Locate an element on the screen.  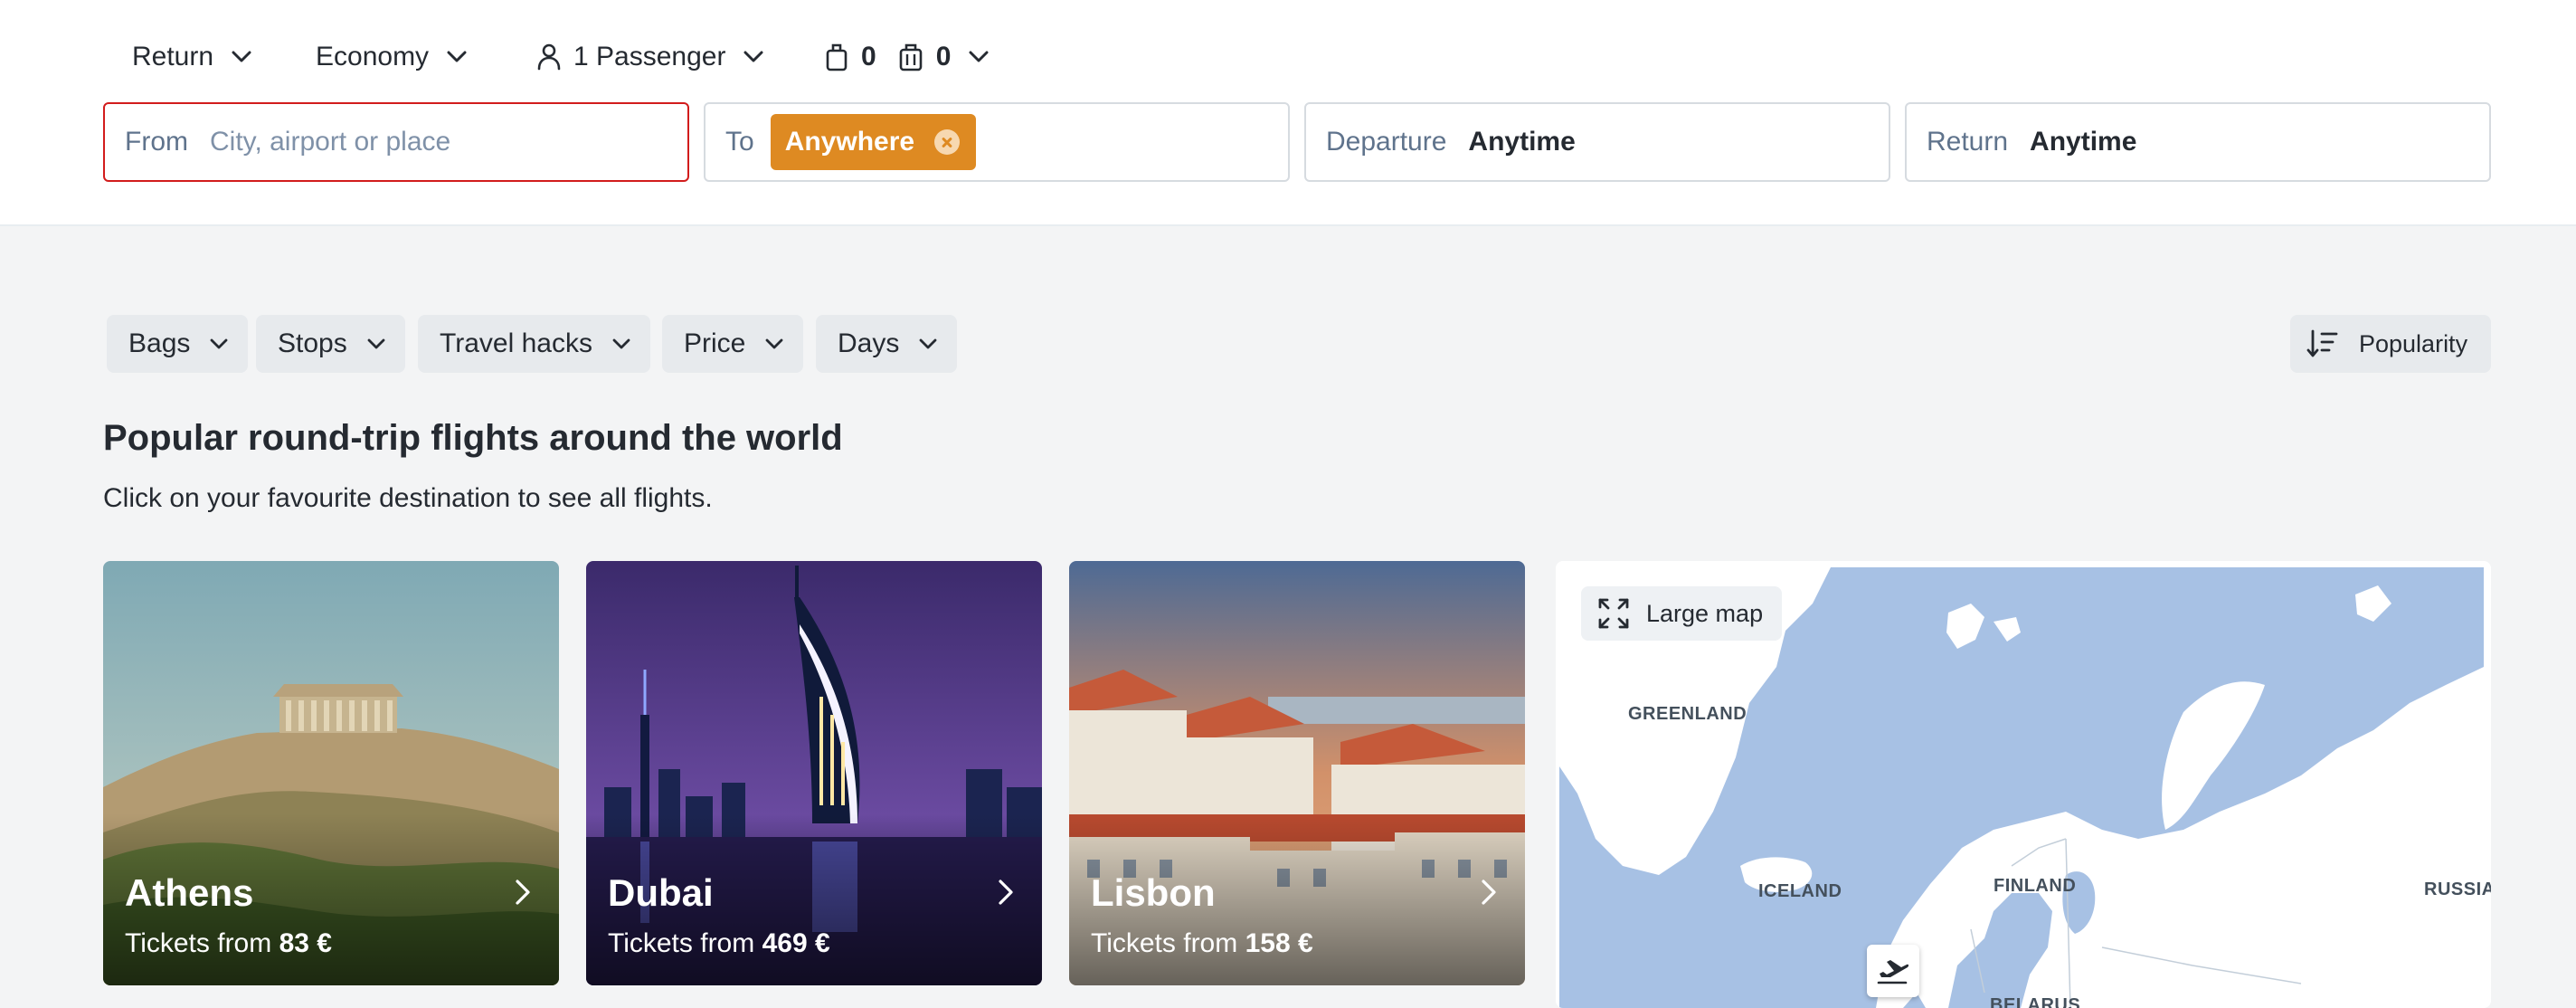
filter-stops: Stops is located at coordinates (331, 344).